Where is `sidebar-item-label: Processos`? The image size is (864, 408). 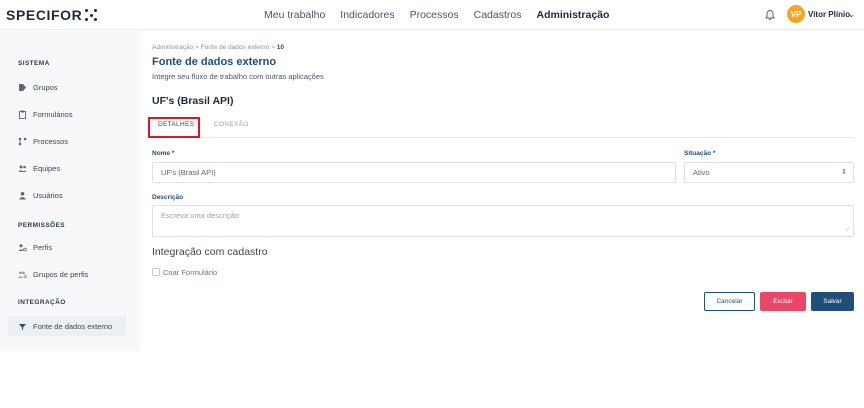 sidebar-item-label: Processos is located at coordinates (51, 141).